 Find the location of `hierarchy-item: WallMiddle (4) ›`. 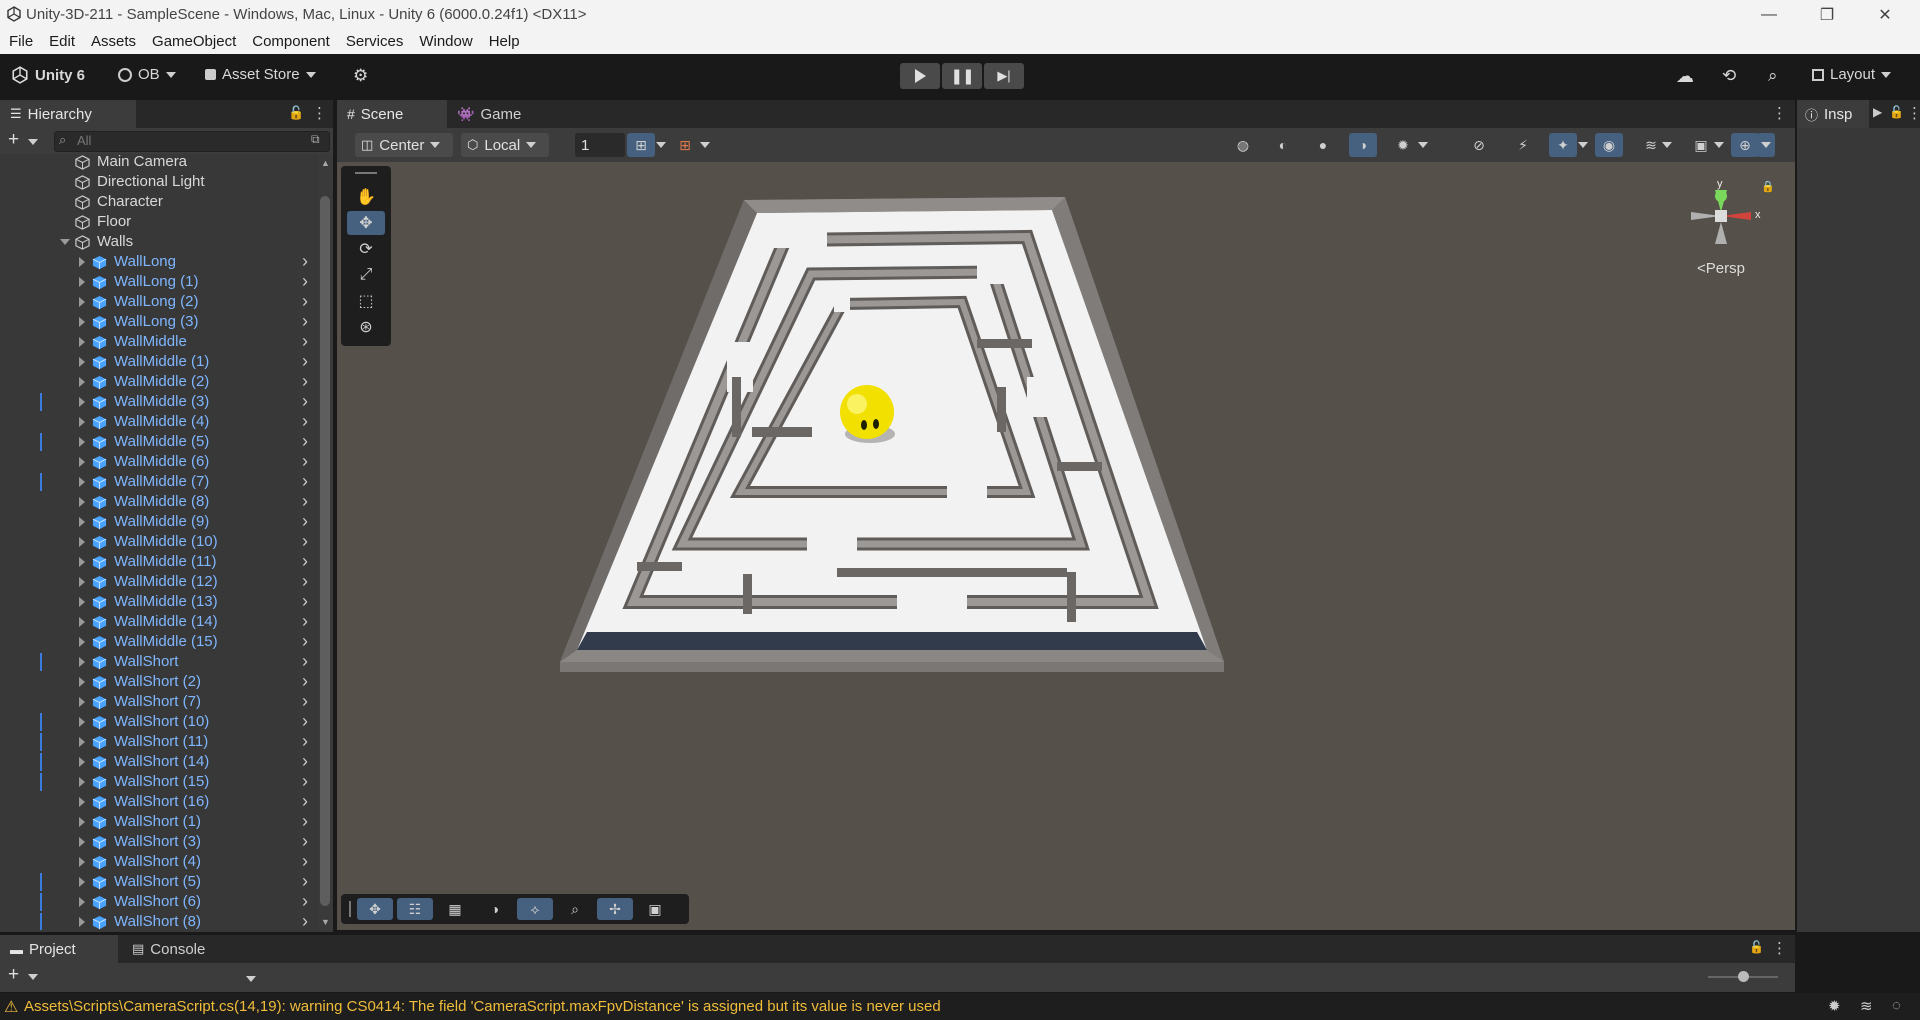

hierarchy-item: WallMiddle (4) › is located at coordinates (159, 421).